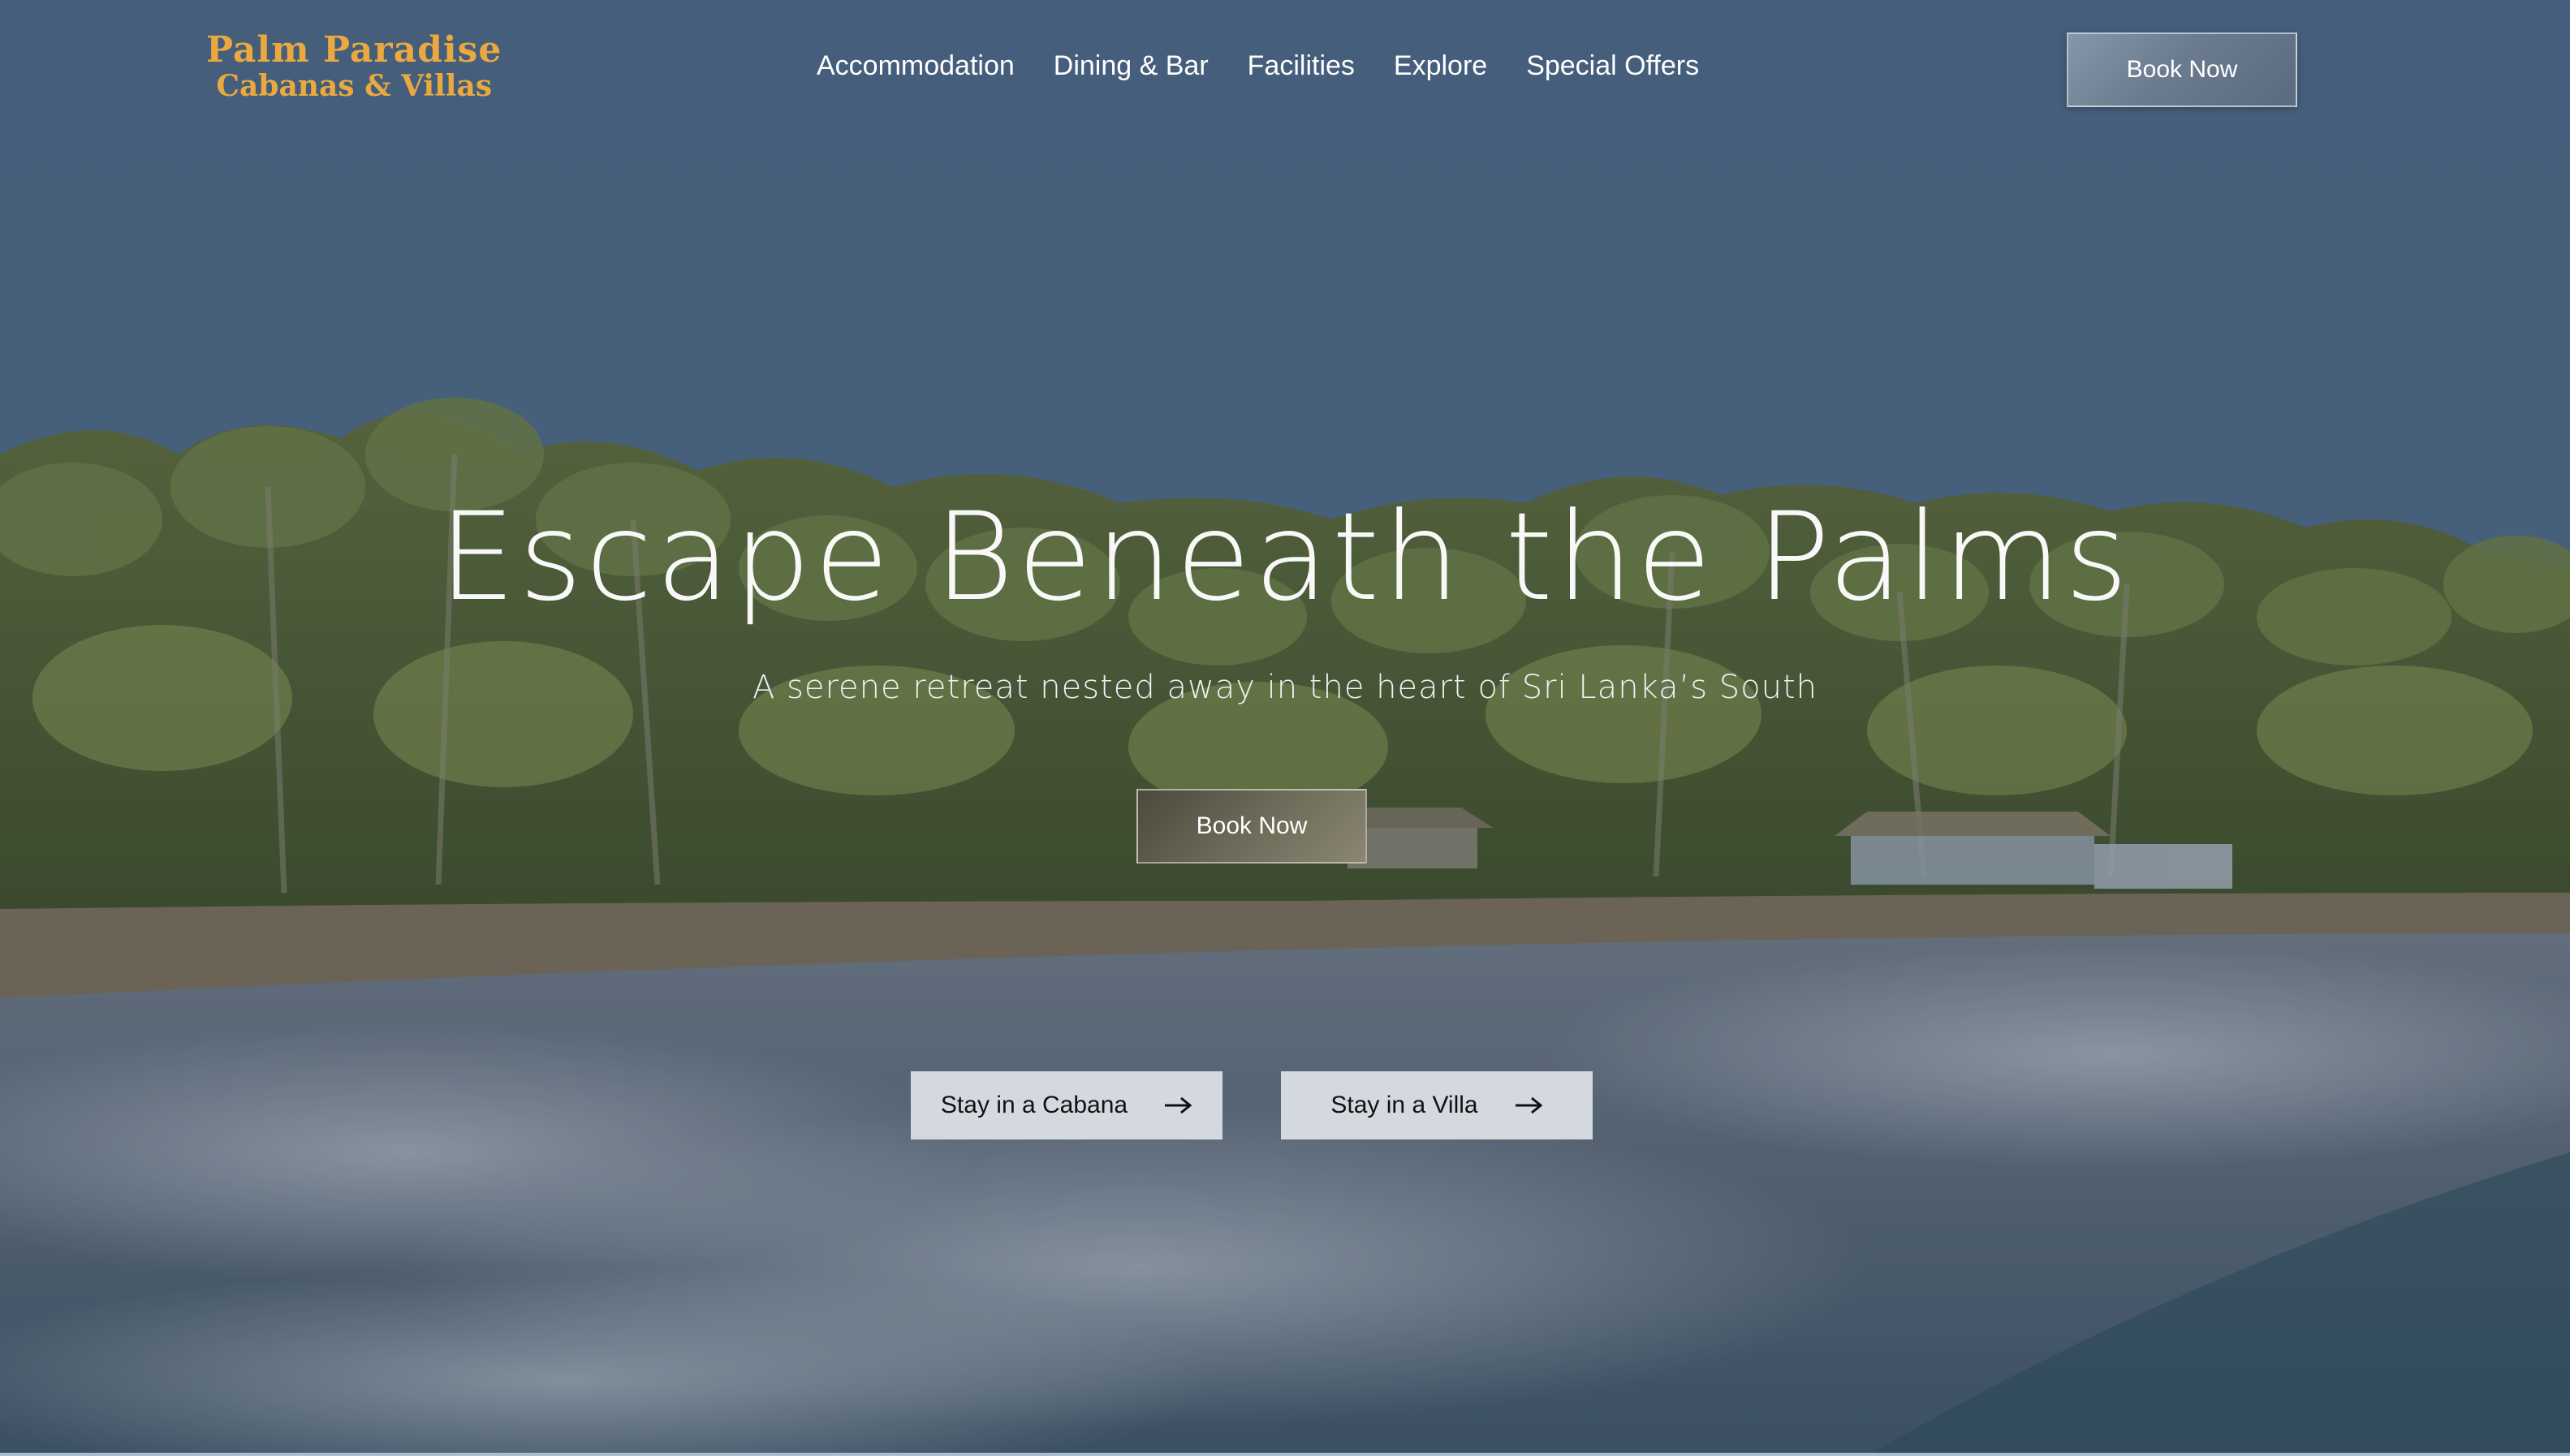 Image resolution: width=2570 pixels, height=1456 pixels. What do you see at coordinates (354, 50) in the screenshot?
I see `logo-line-1: Palm Paradise` at bounding box center [354, 50].